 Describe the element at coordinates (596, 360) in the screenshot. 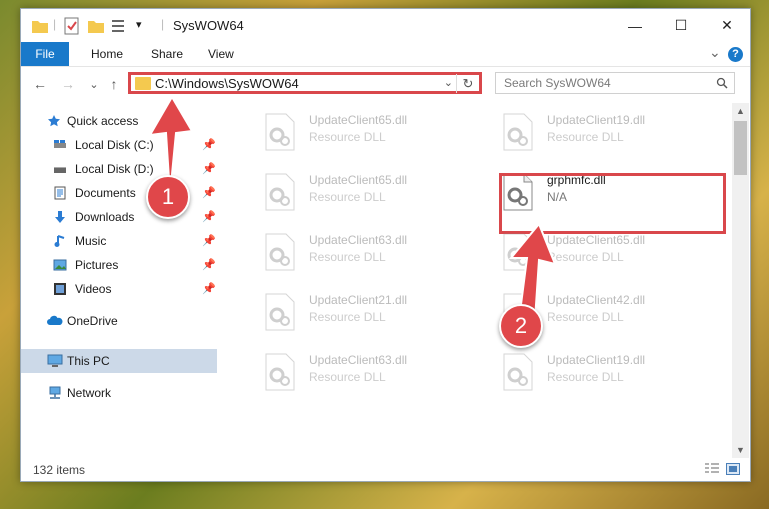

I see `file-name: UpdateClient19.dll` at that location.